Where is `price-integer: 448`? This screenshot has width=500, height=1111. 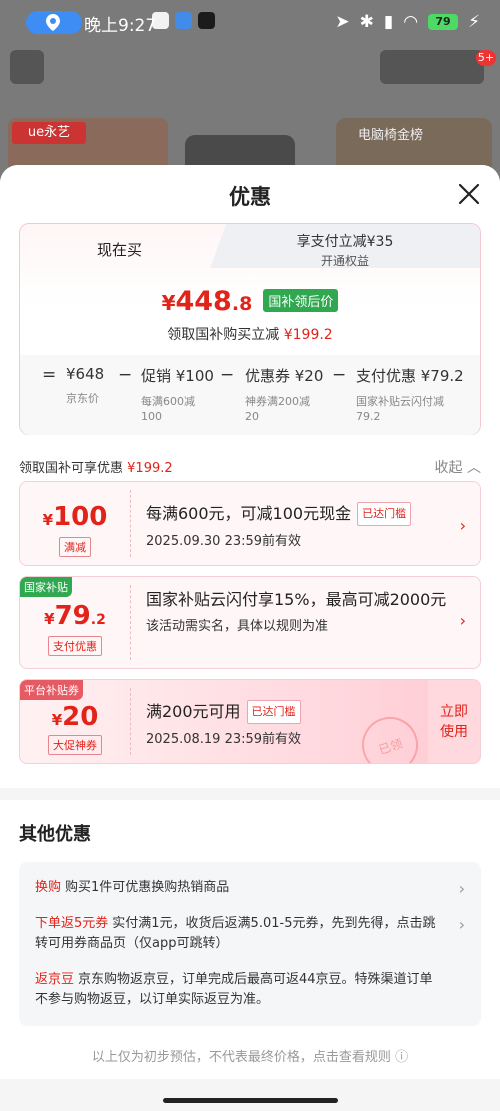 price-integer: 448 is located at coordinates (203, 301).